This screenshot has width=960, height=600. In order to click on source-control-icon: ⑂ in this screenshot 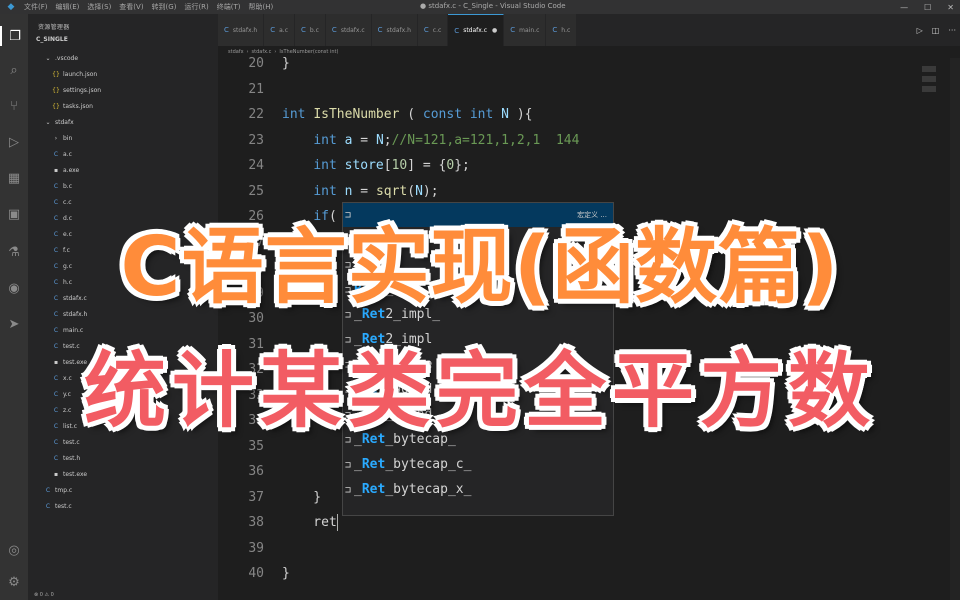, I will do `click(14, 106)`.